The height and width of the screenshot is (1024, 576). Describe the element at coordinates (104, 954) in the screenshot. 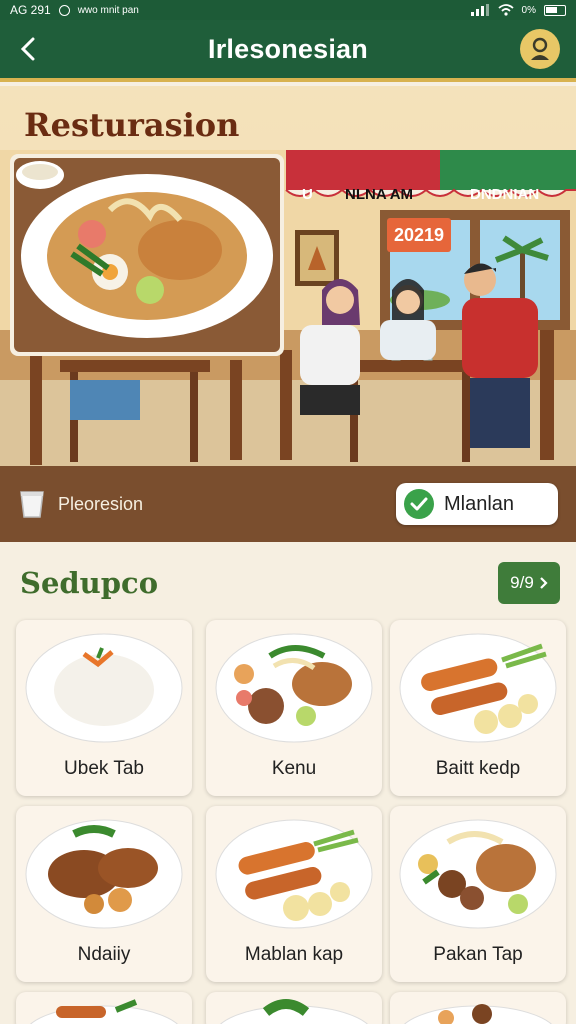

I see `dish-name: Ndaiiy` at that location.